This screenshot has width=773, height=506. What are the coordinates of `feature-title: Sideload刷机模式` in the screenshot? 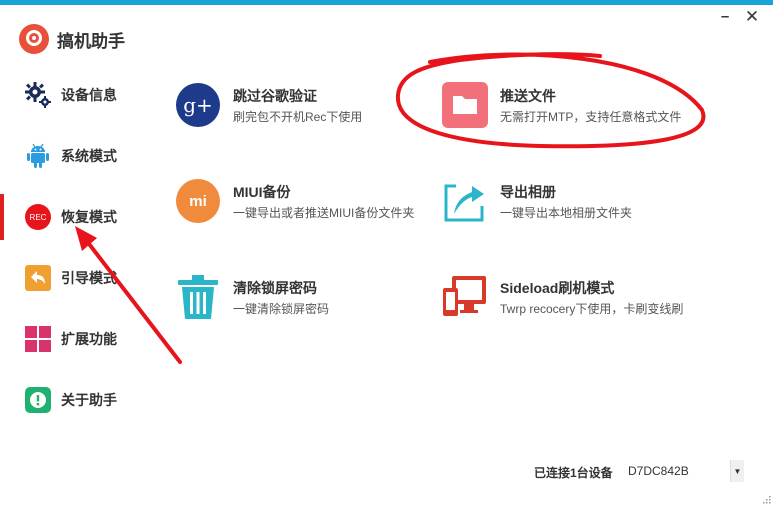 It's located at (557, 288).